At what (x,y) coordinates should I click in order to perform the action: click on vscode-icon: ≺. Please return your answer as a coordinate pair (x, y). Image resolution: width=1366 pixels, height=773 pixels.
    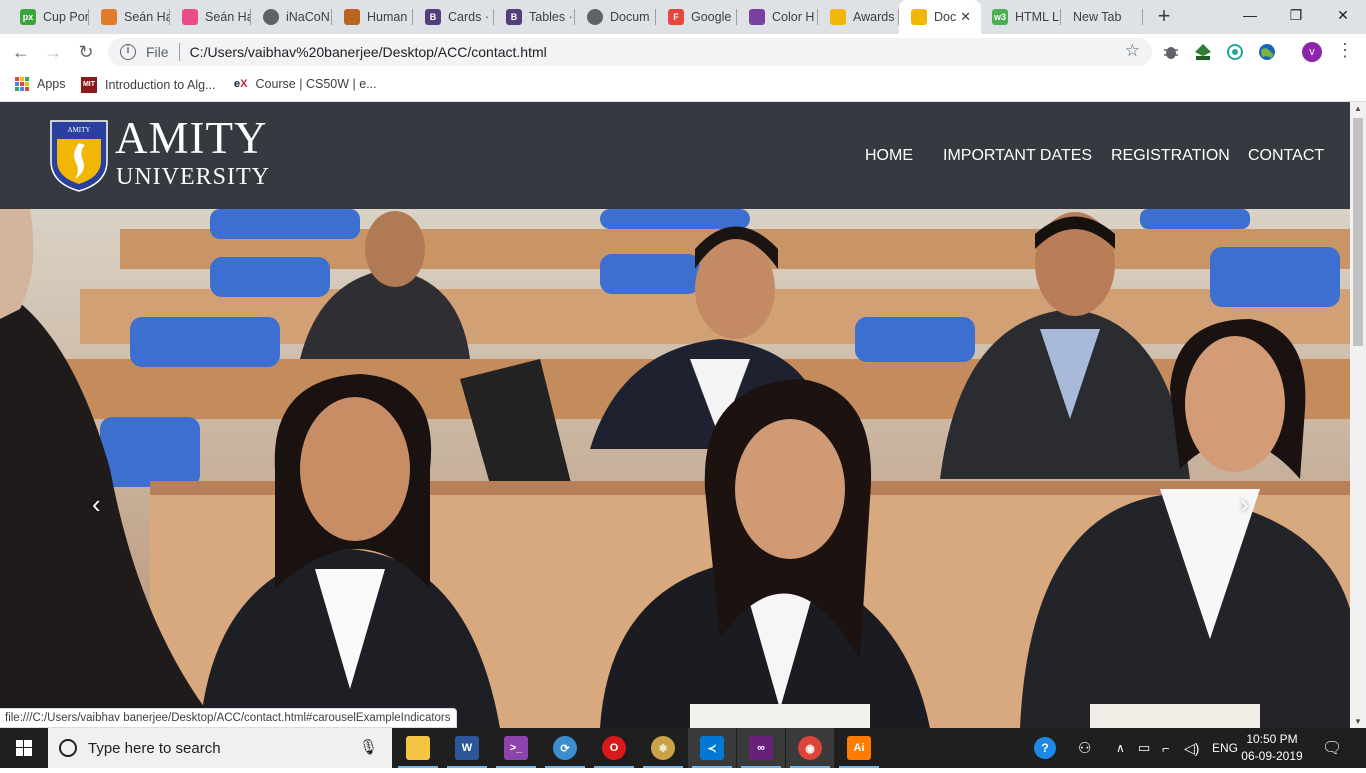
    Looking at the image, I should click on (712, 748).